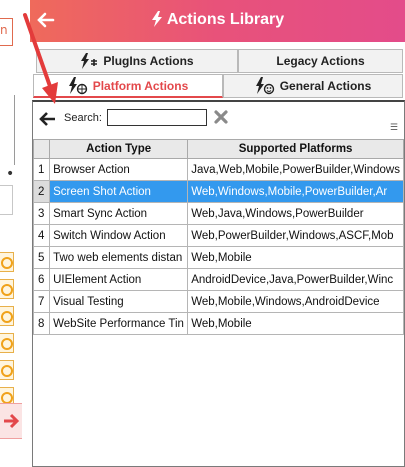  I want to click on platforms-cell: Web,Windows,Mobile,PowerBuilder,Ar, so click(295, 191).